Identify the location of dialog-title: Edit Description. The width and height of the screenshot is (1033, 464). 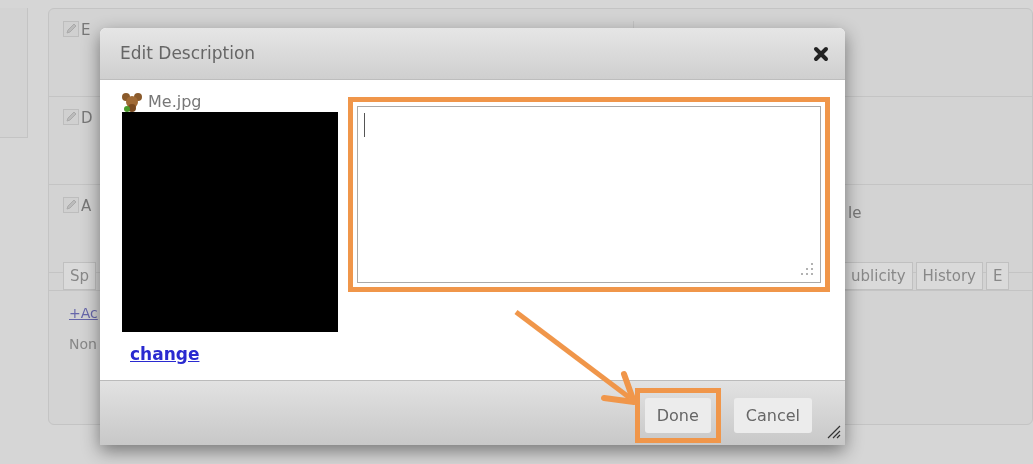
(188, 53).